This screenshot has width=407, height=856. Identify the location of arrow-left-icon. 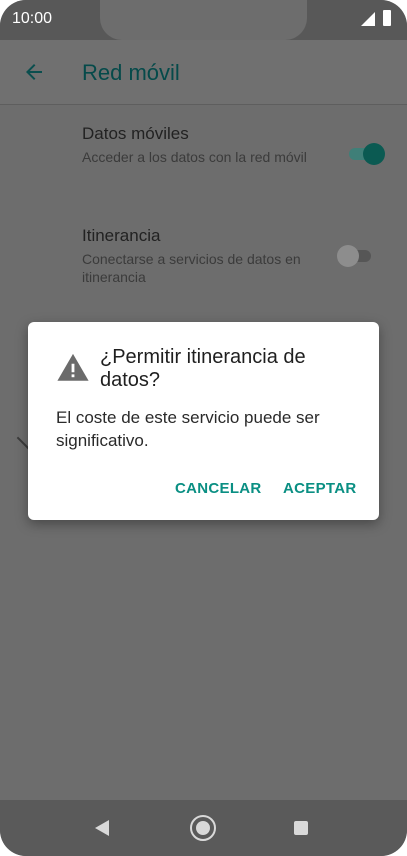
(34, 72).